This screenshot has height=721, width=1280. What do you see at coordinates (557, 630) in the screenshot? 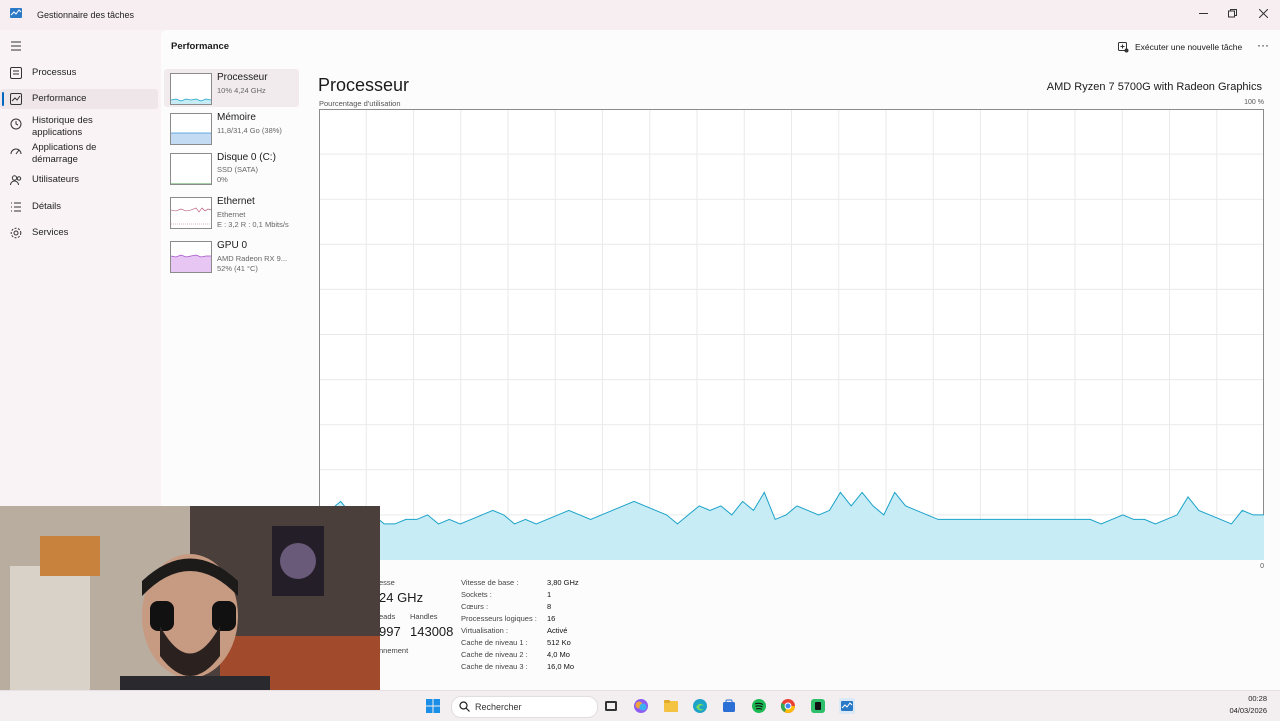
I see `spec-value: Activé` at bounding box center [557, 630].